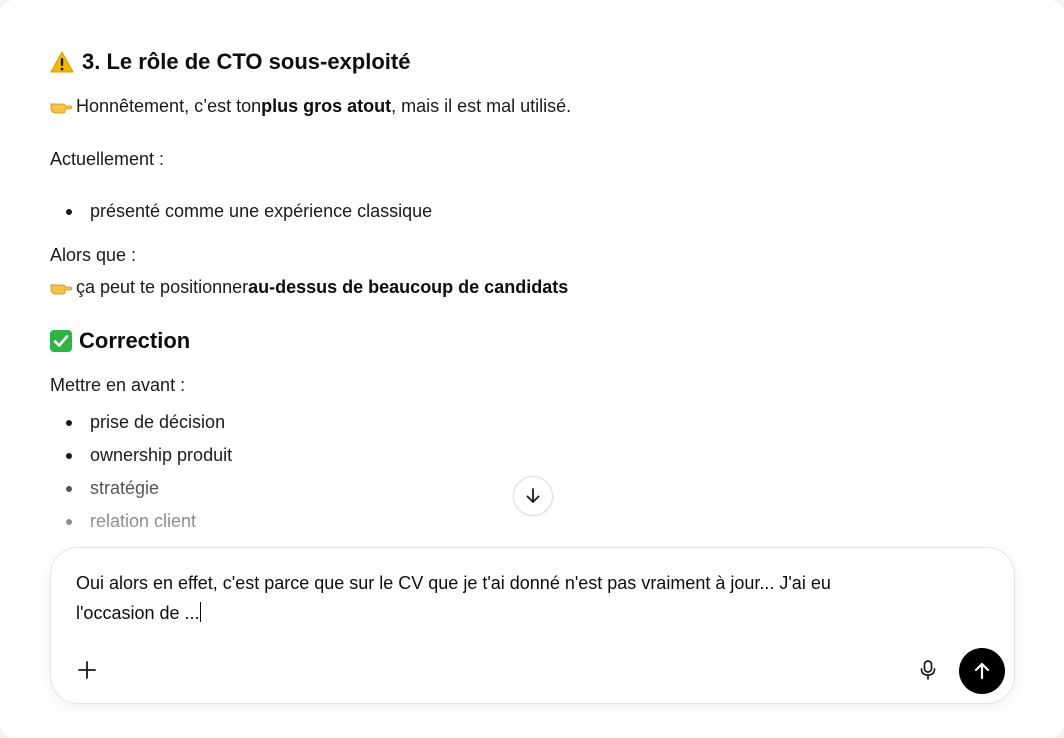 Image resolution: width=1064 pixels, height=738 pixels. I want to click on dictate-button, so click(928, 670).